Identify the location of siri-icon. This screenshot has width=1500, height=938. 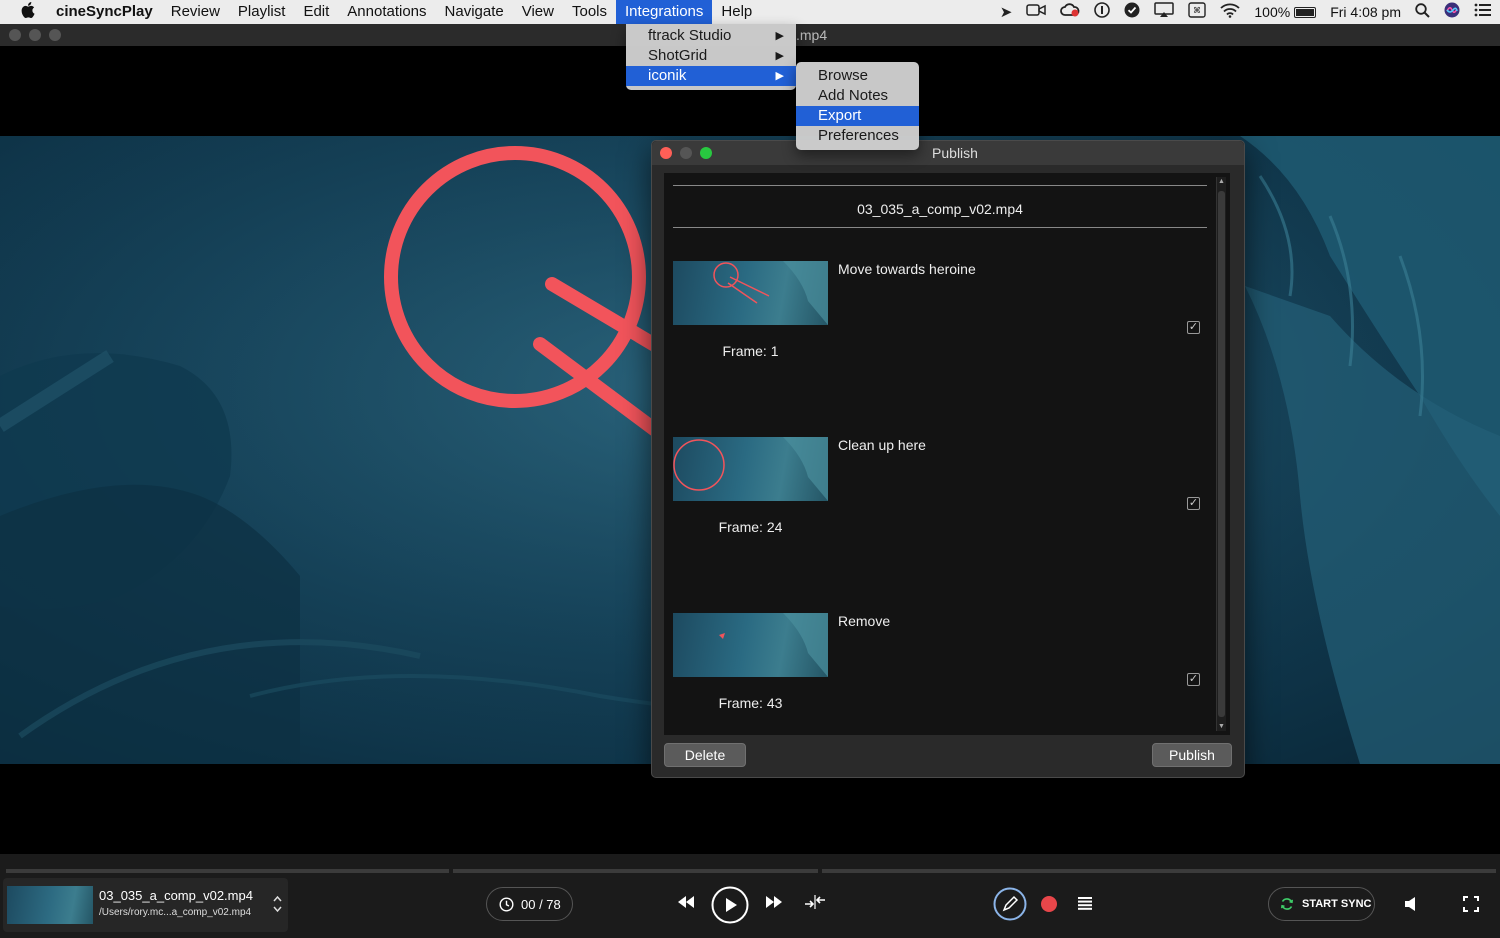
(1452, 12).